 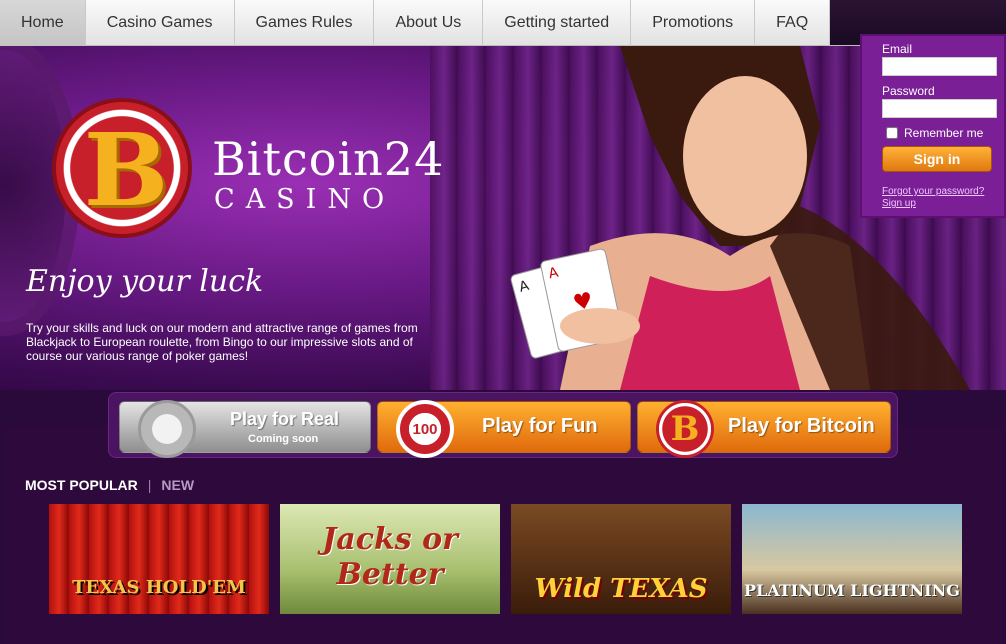 I want to click on nav-promotions: Promotions, so click(x=693, y=23).